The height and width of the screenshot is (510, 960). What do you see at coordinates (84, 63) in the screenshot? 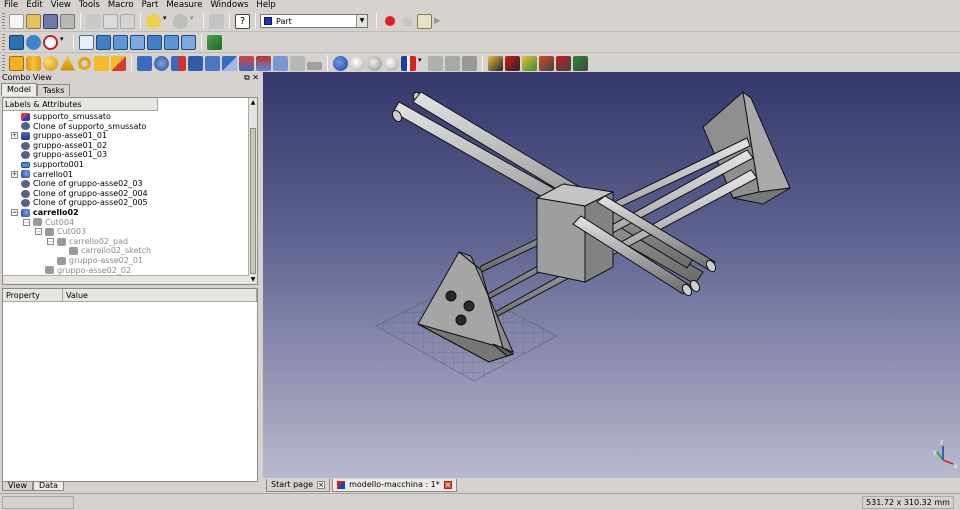
I see `torus-icon` at bounding box center [84, 63].